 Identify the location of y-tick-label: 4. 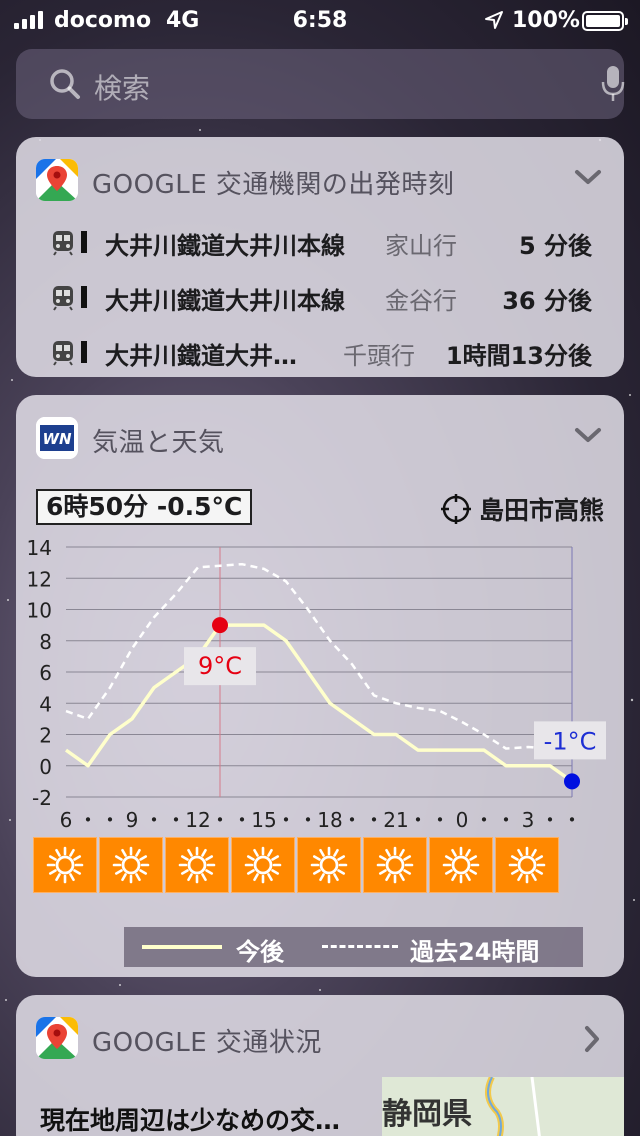
(45, 704).